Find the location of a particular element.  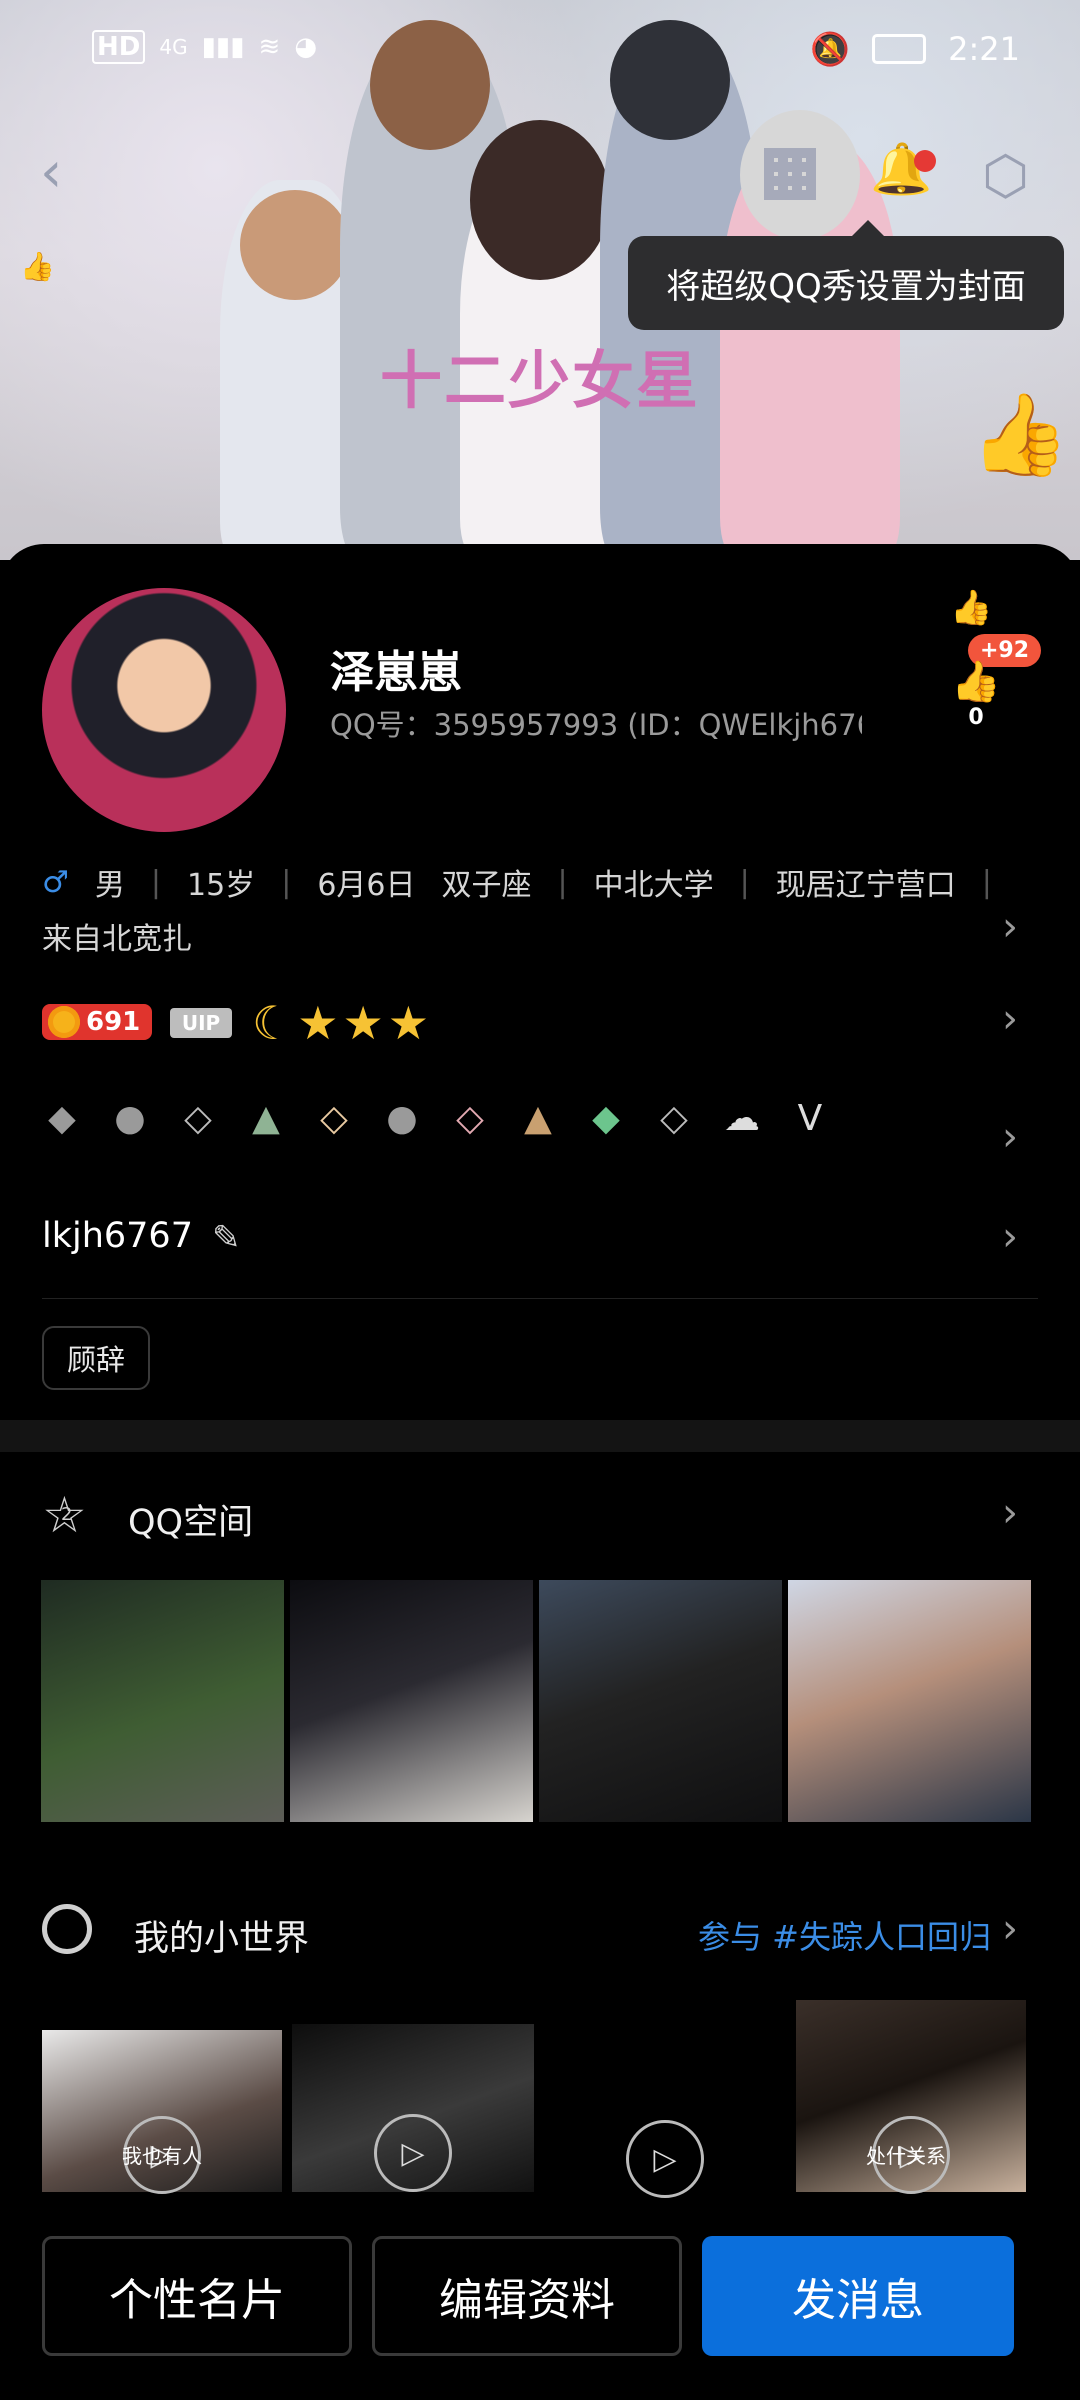

vip-badge: UIP is located at coordinates (201, 1023).